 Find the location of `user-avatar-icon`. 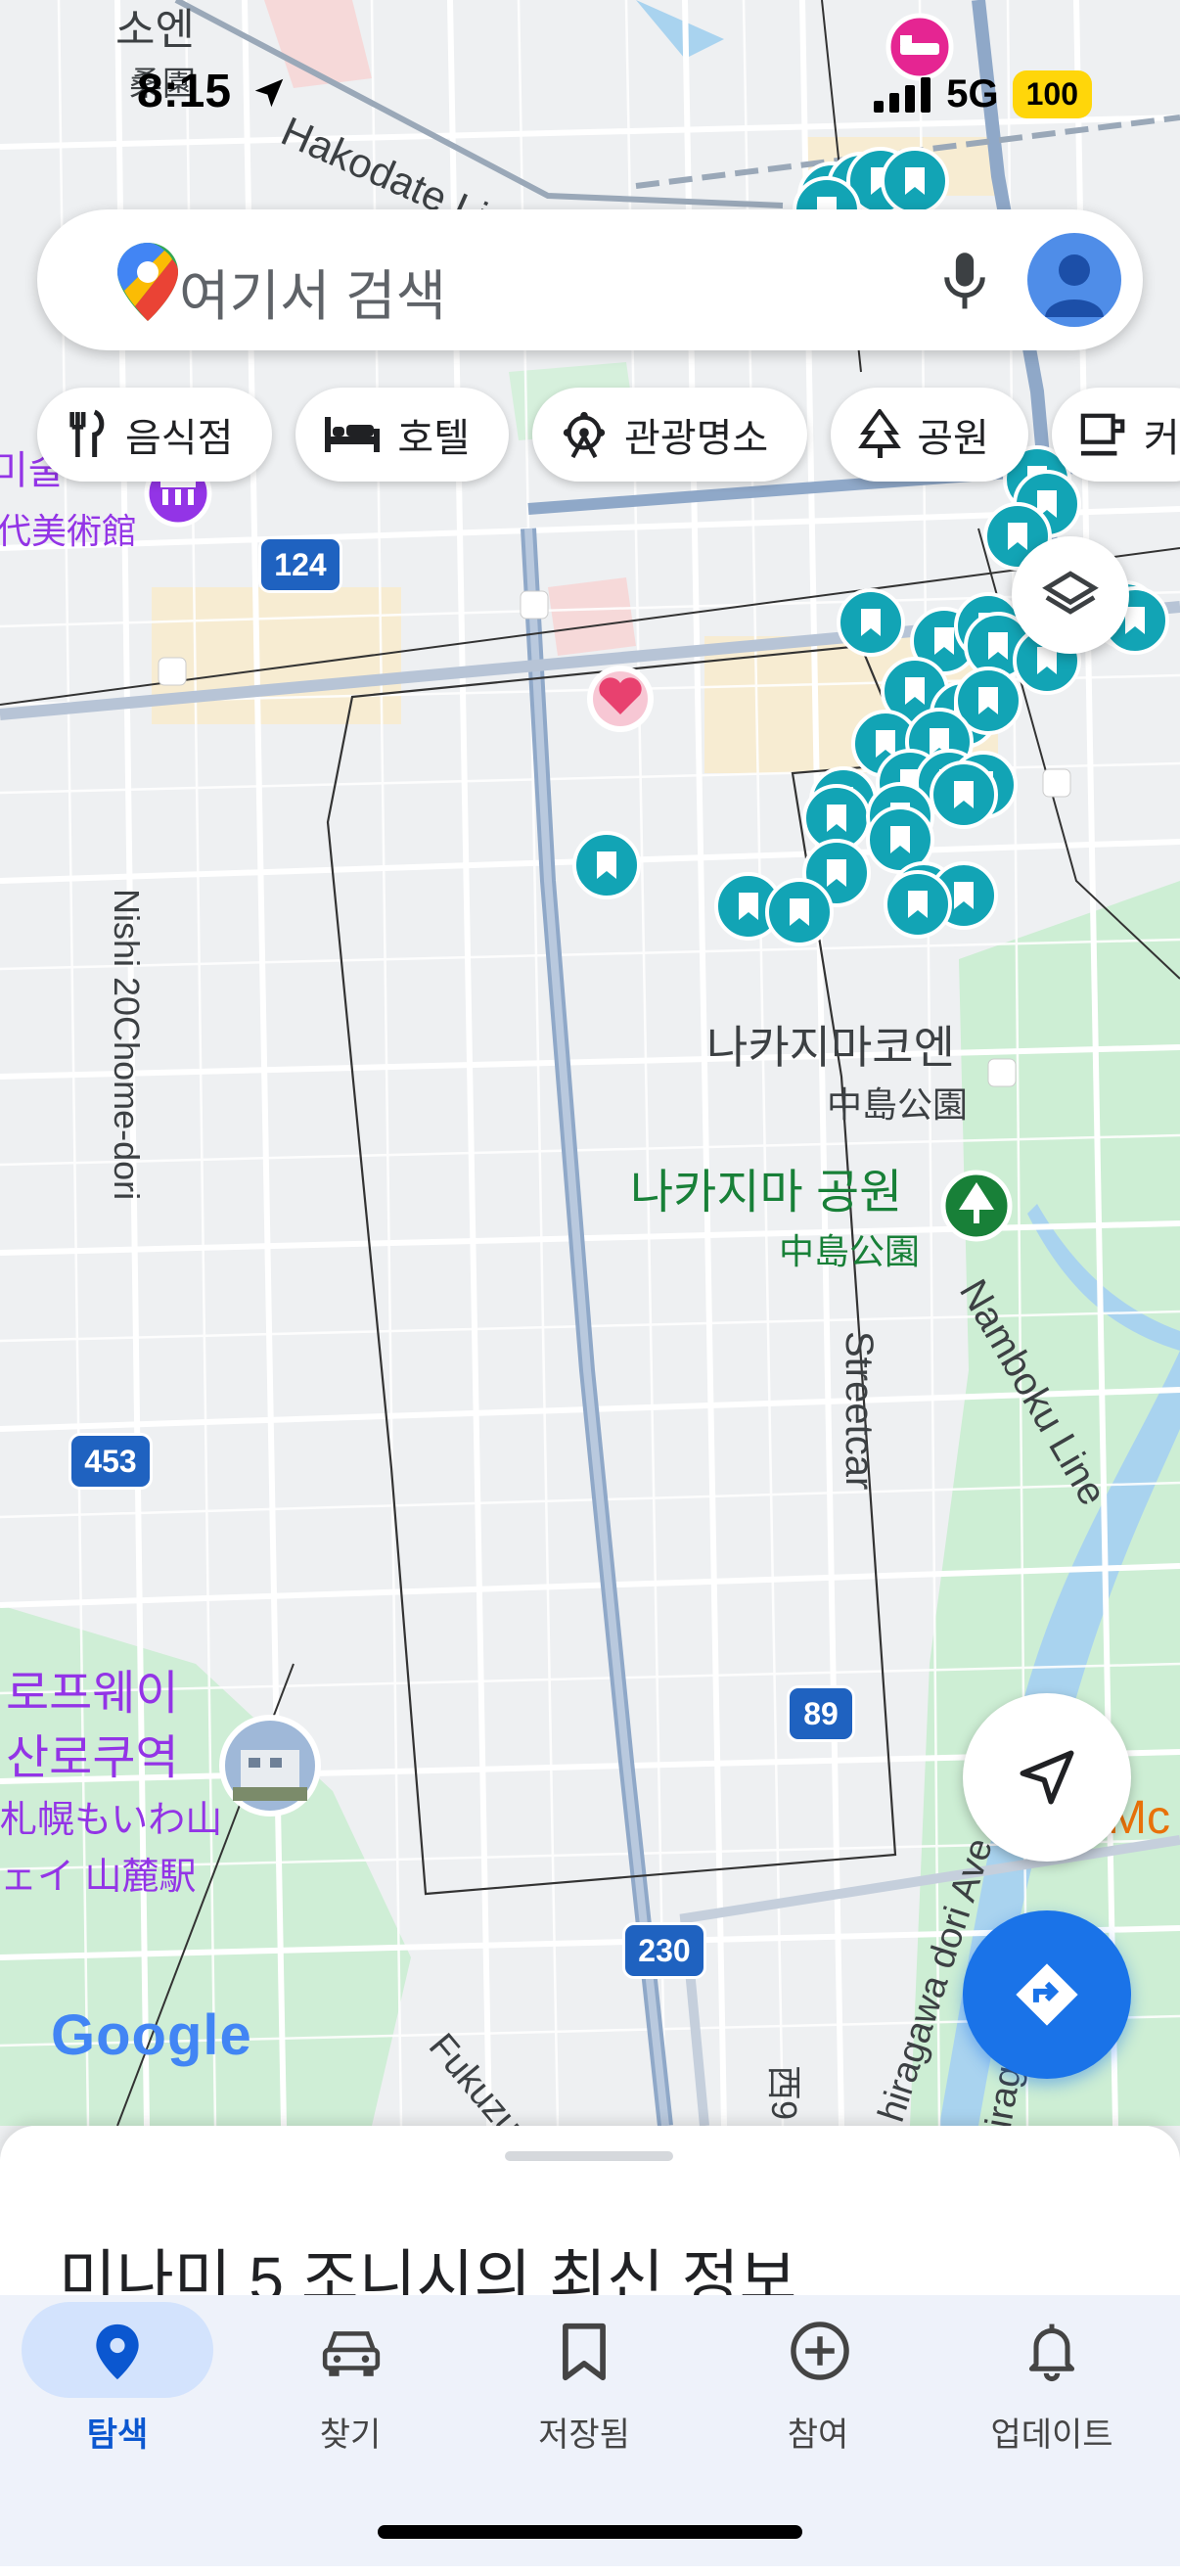

user-avatar-icon is located at coordinates (1074, 285).